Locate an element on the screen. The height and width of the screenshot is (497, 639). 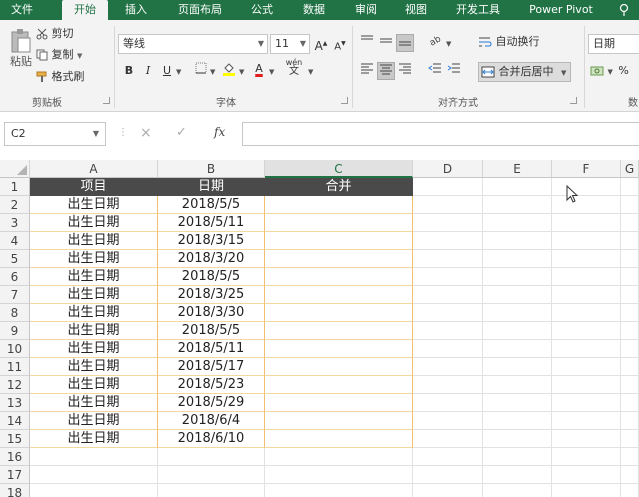
percent-button: % is located at coordinates (623, 70).